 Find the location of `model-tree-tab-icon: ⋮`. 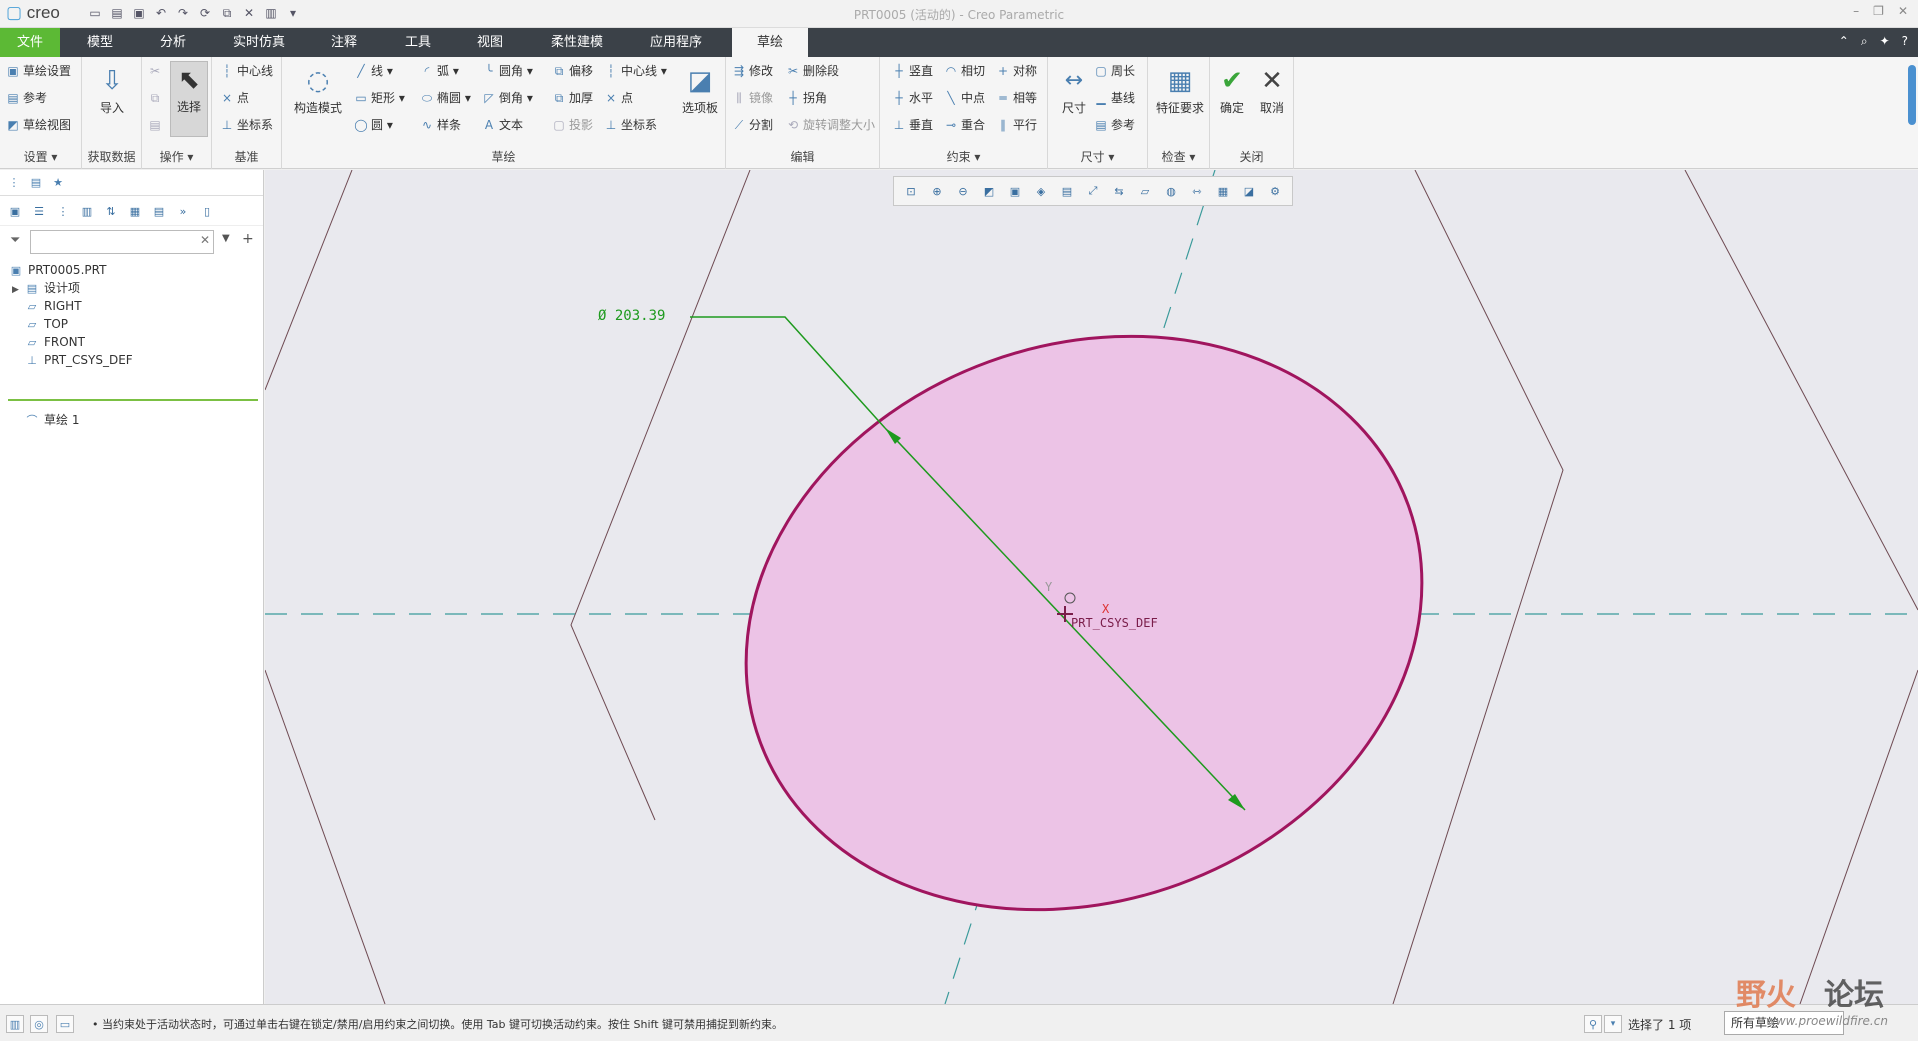

model-tree-tab-icon: ⋮ is located at coordinates (14, 182).